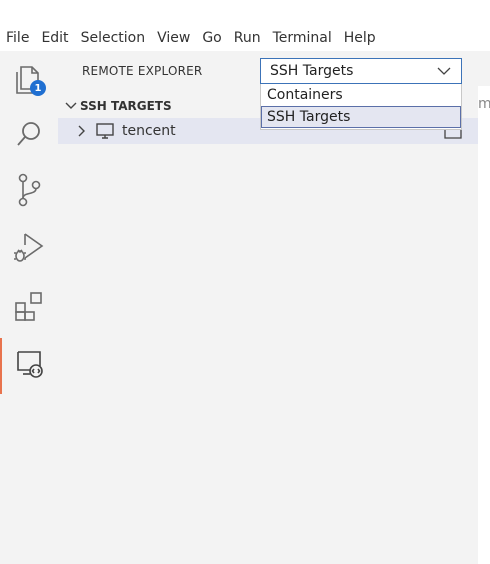  I want to click on menu-help: Help, so click(360, 38).